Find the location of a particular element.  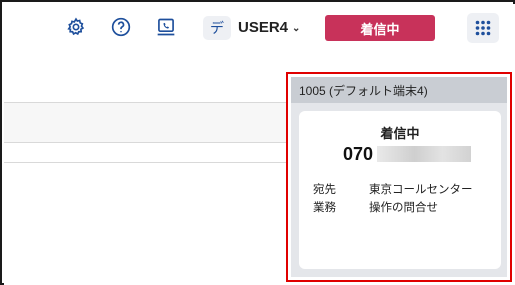

user-name: USER4 is located at coordinates (263, 27).